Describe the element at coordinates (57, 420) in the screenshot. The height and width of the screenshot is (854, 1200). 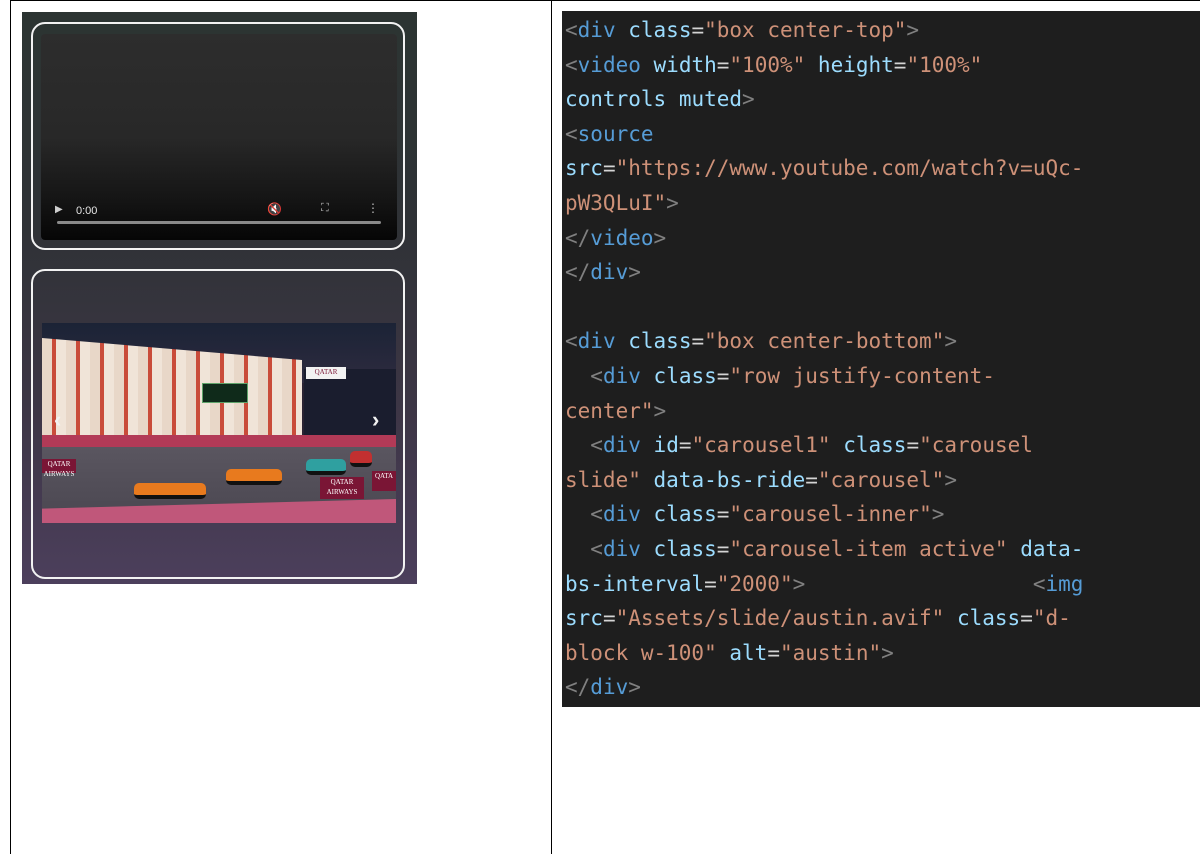
I see `chevron-left-icon: ‹` at that location.